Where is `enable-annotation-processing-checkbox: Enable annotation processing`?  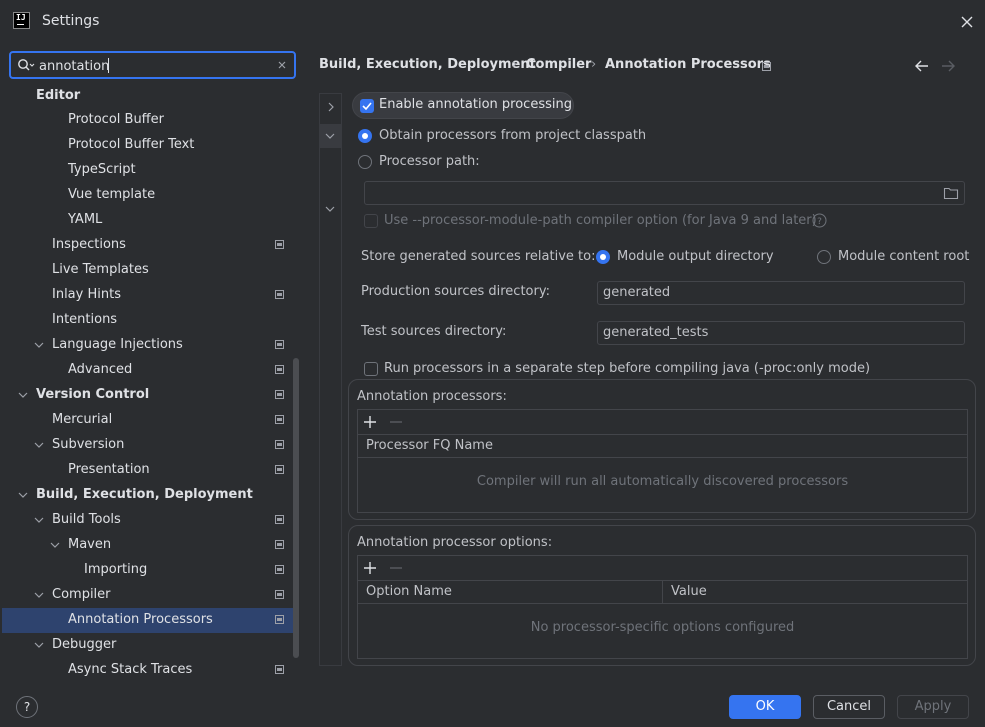 enable-annotation-processing-checkbox: Enable annotation processing is located at coordinates (463, 105).